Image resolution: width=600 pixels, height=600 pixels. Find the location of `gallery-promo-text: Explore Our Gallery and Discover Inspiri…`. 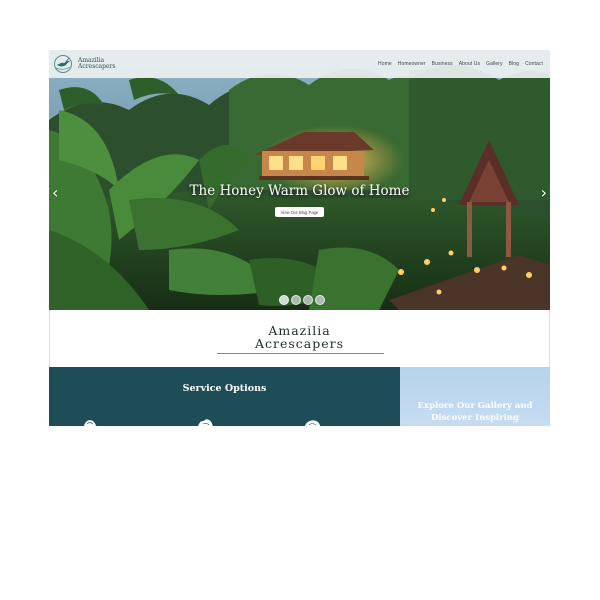

gallery-promo-text: Explore Our Gallery and Discover Inspiri… is located at coordinates (475, 412).